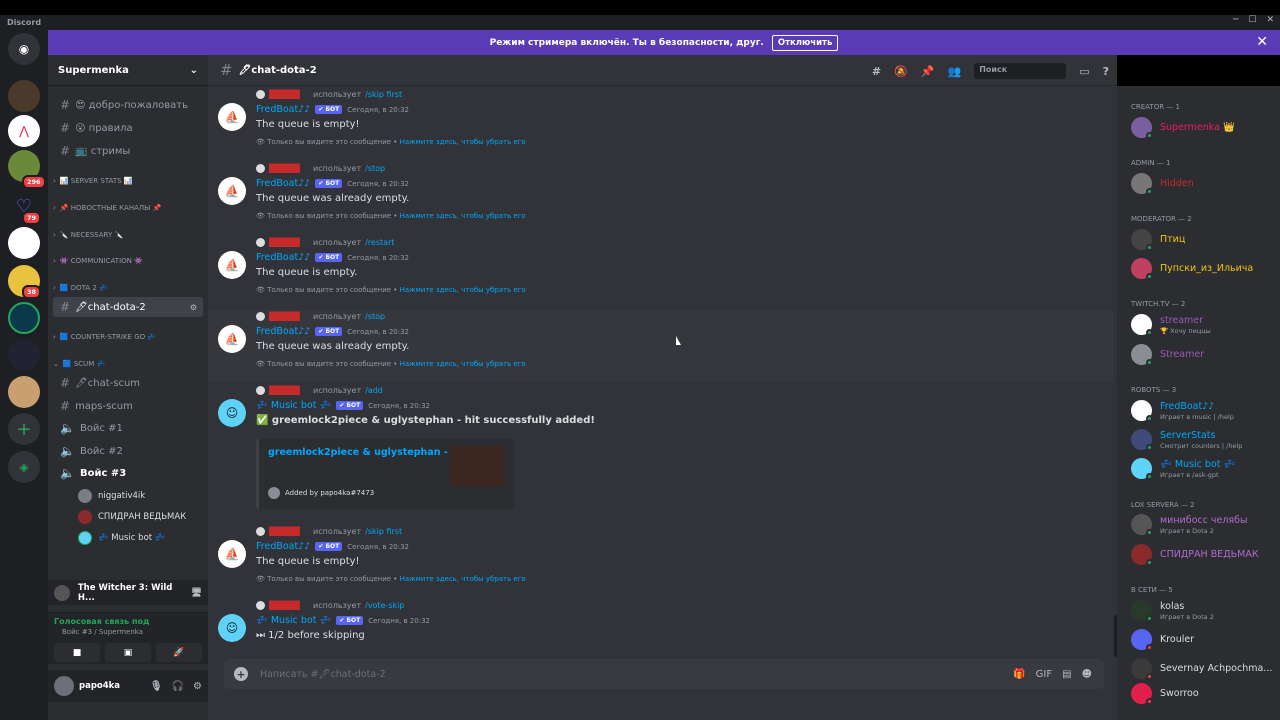 Image resolution: width=1280 pixels, height=720 pixels. Describe the element at coordinates (128, 652) in the screenshot. I see `screen-share-button: ▣` at that location.